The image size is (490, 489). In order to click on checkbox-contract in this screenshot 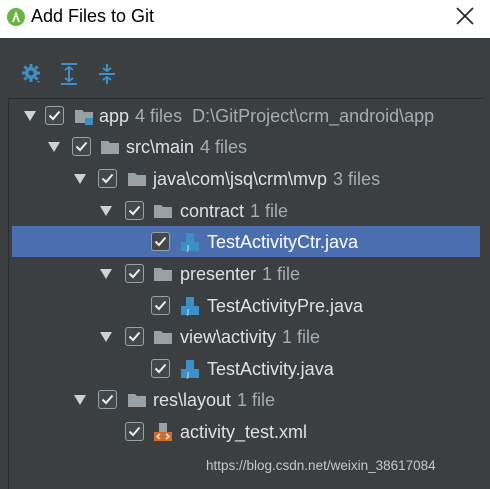, I will do `click(134, 210)`.